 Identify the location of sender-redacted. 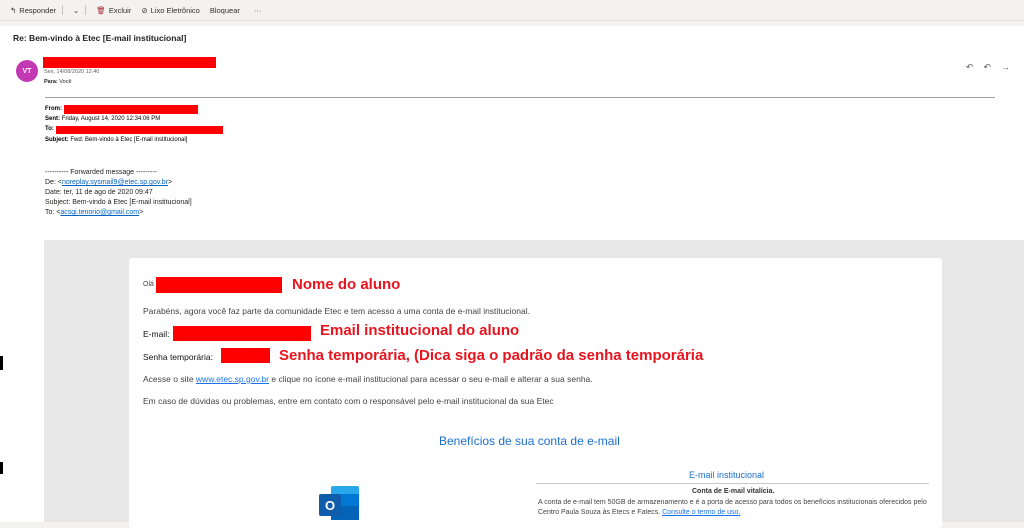
(129, 62).